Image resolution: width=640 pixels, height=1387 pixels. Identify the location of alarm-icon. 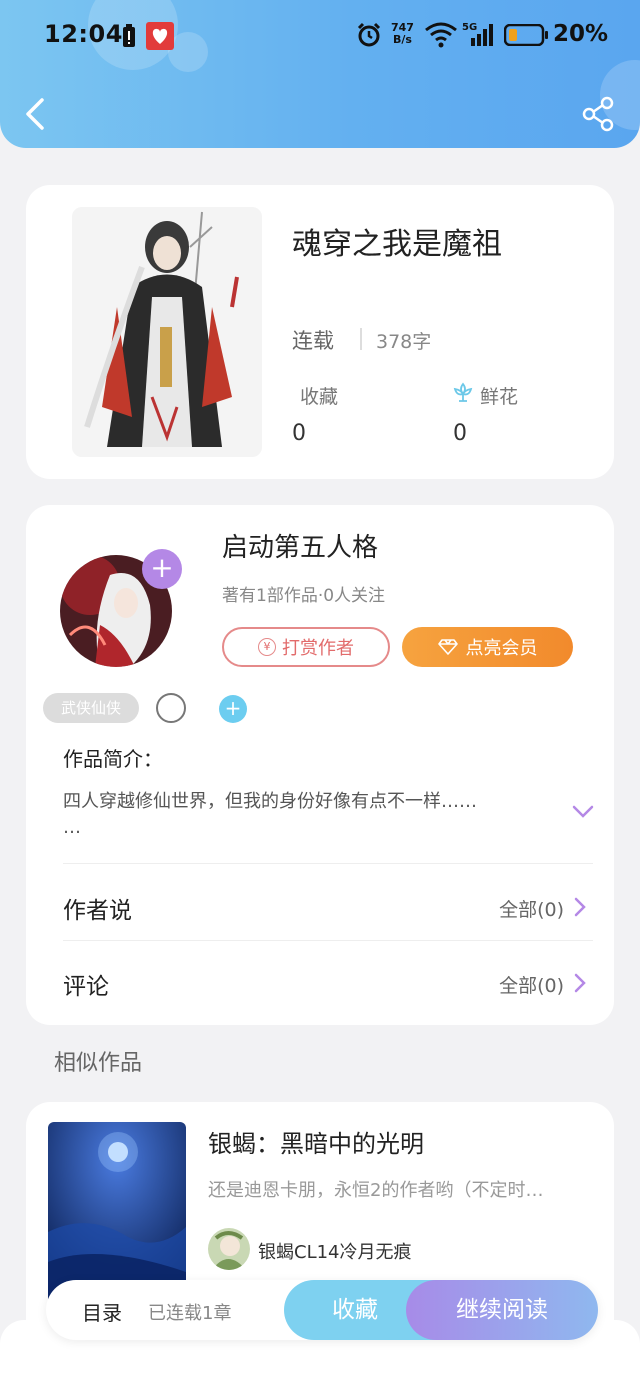
(369, 34).